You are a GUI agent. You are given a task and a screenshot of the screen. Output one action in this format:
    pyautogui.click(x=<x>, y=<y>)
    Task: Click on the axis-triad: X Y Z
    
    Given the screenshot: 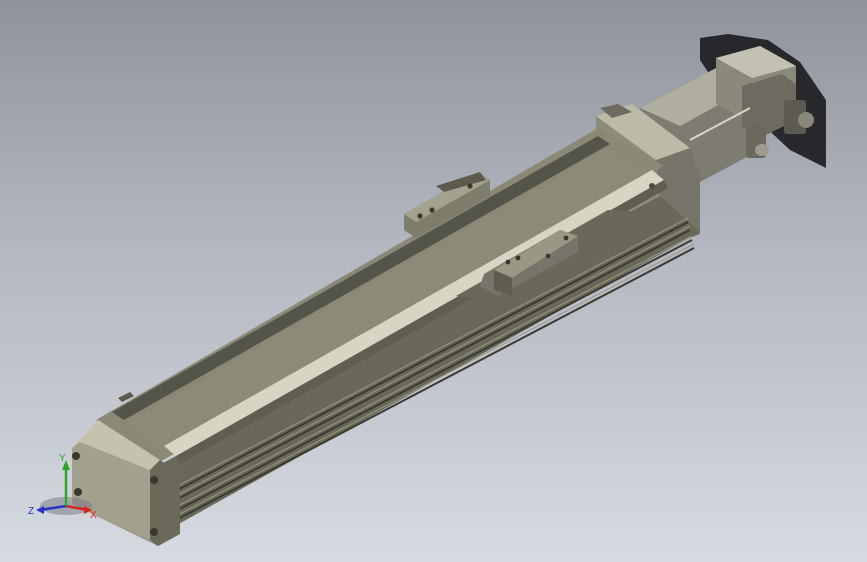 What is the action you would take?
    pyautogui.click(x=62, y=486)
    